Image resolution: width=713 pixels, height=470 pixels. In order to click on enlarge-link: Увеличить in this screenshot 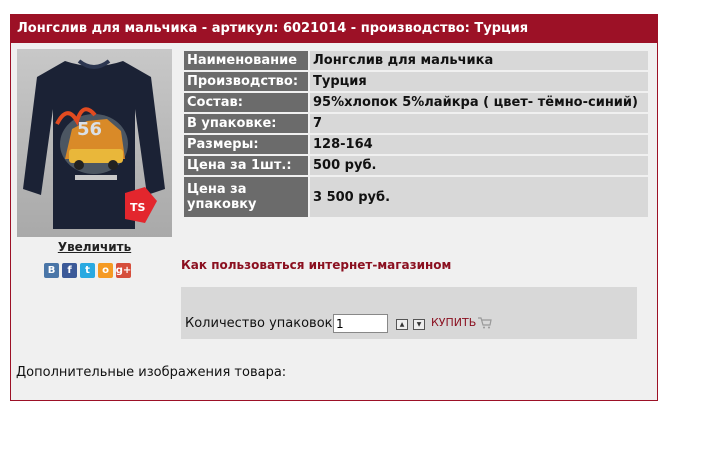, I will do `click(94, 247)`.